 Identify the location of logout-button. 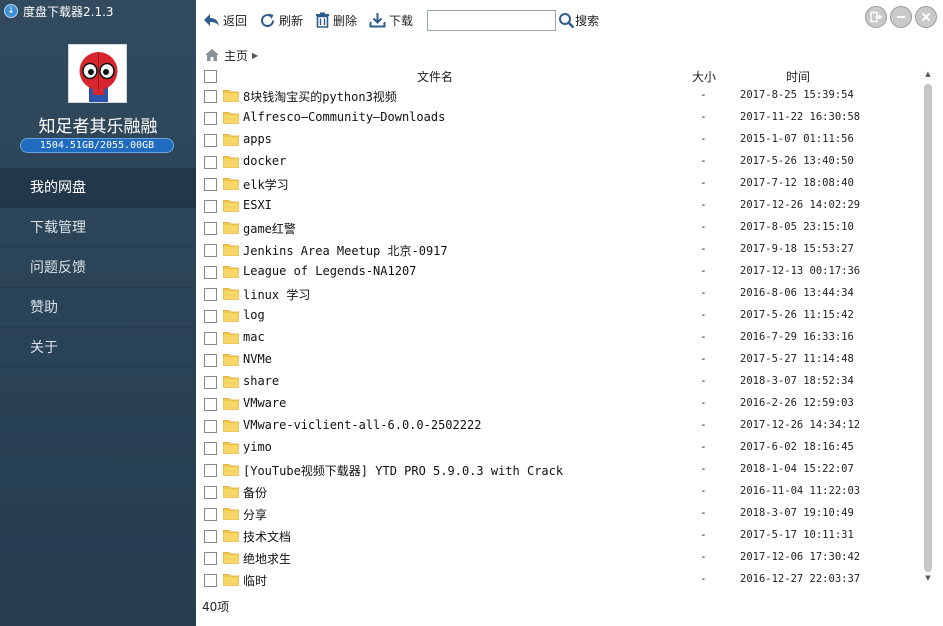
(876, 17).